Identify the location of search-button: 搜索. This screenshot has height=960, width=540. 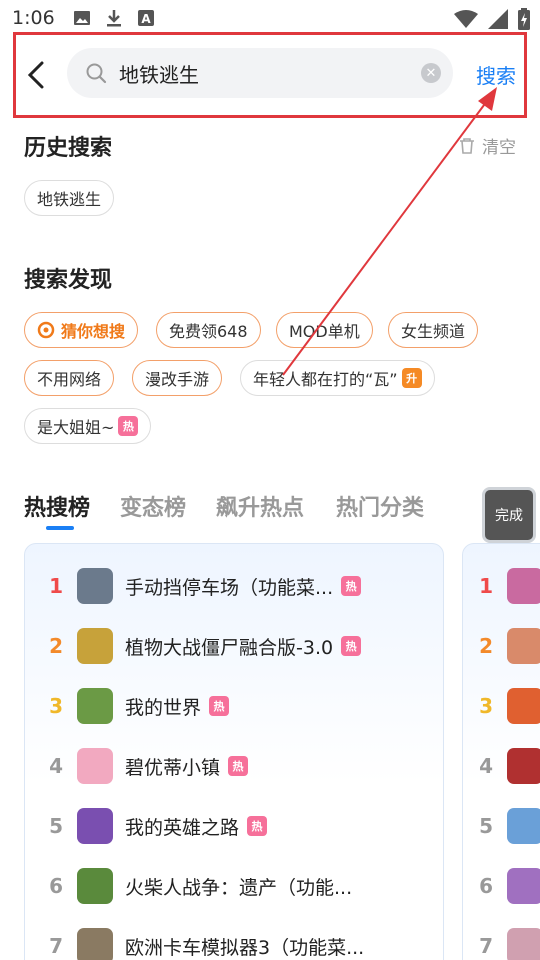
(496, 74).